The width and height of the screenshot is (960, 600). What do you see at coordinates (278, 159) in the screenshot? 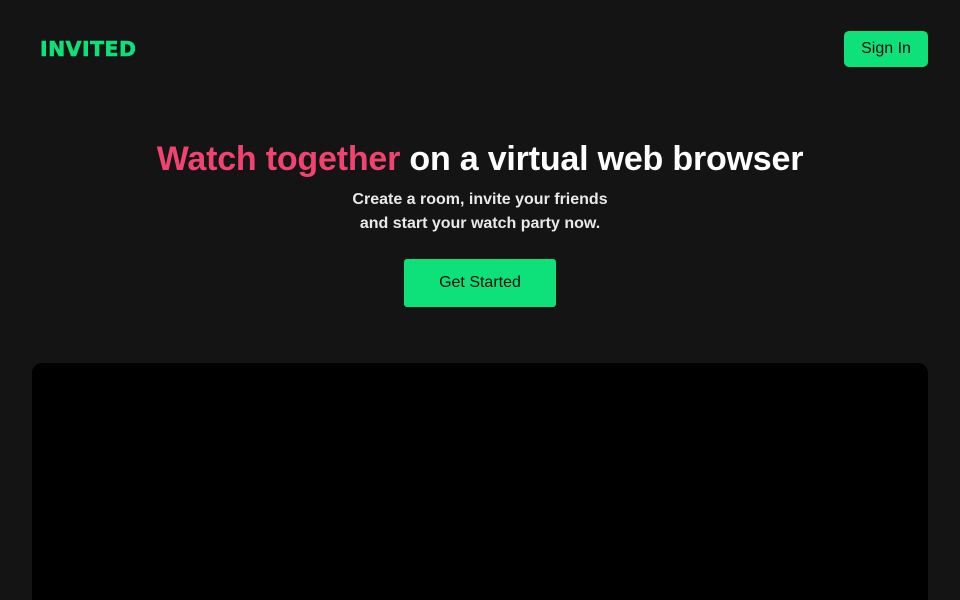
I see `headline-accent: Watch together` at bounding box center [278, 159].